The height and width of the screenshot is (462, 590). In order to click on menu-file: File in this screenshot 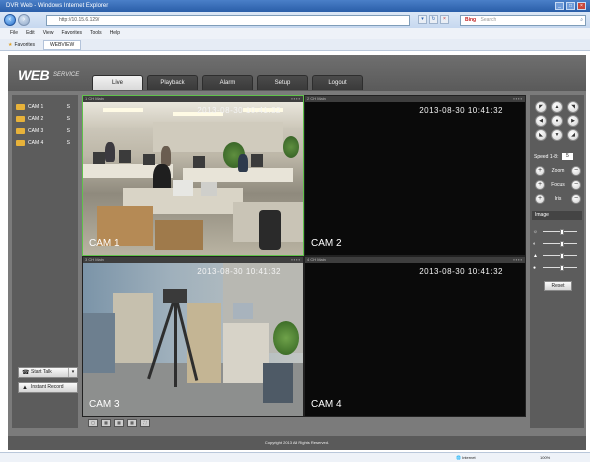, I will do `click(14, 33)`.